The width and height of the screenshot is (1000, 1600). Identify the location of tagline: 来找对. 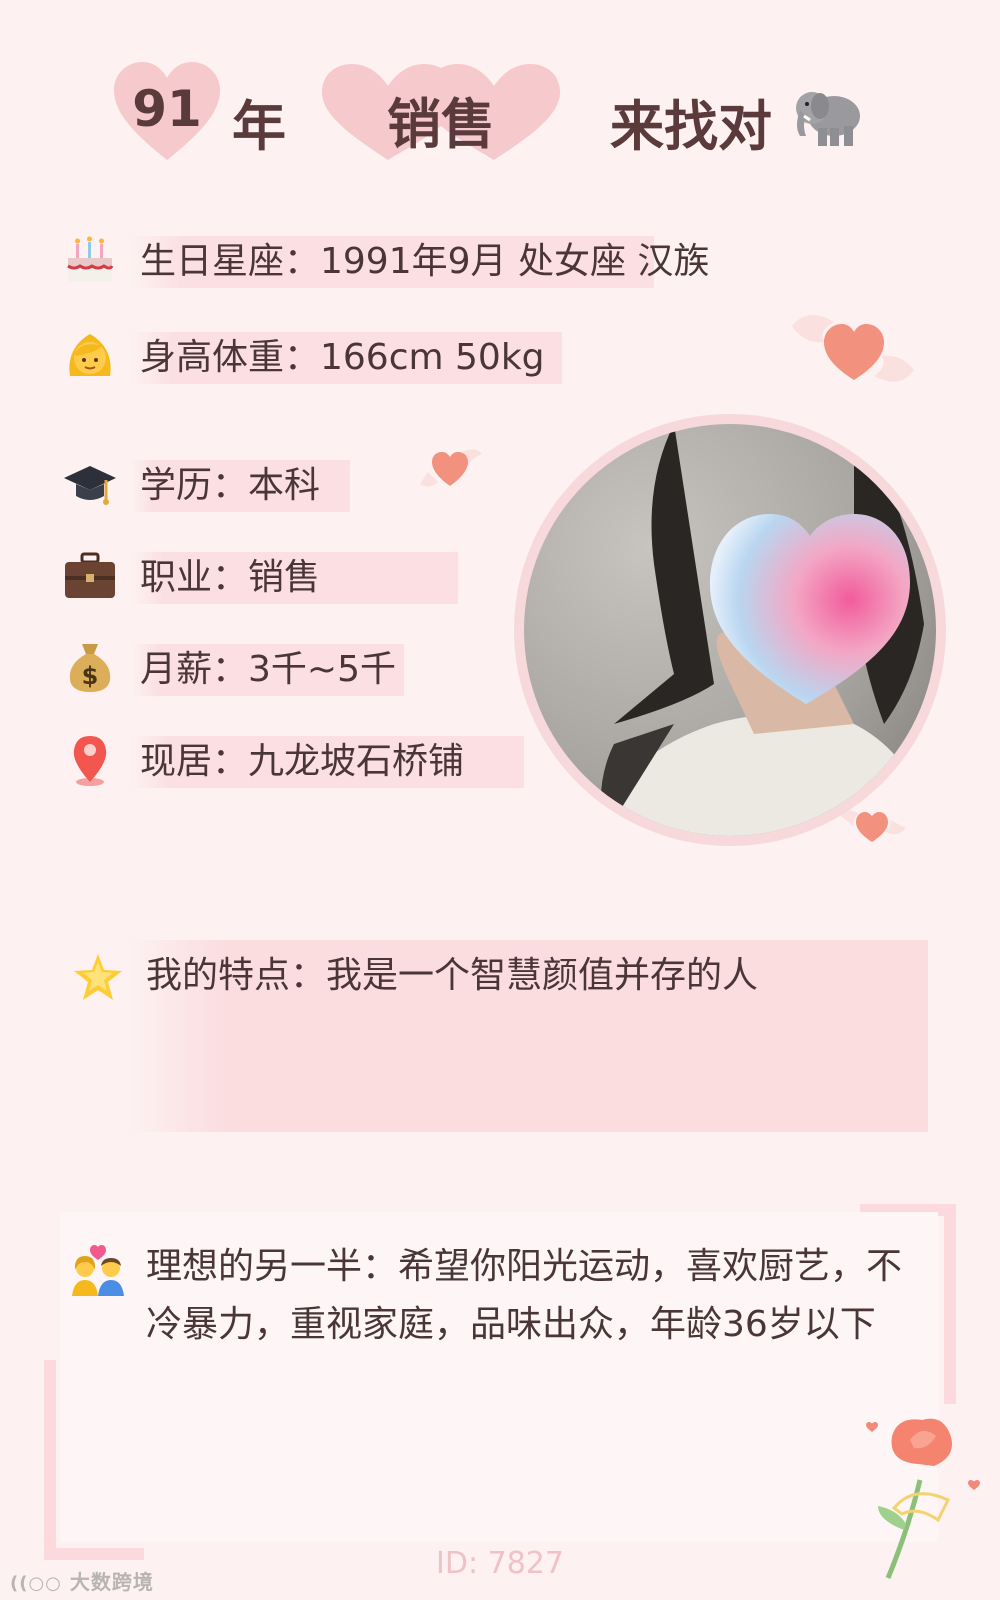
(691, 126).